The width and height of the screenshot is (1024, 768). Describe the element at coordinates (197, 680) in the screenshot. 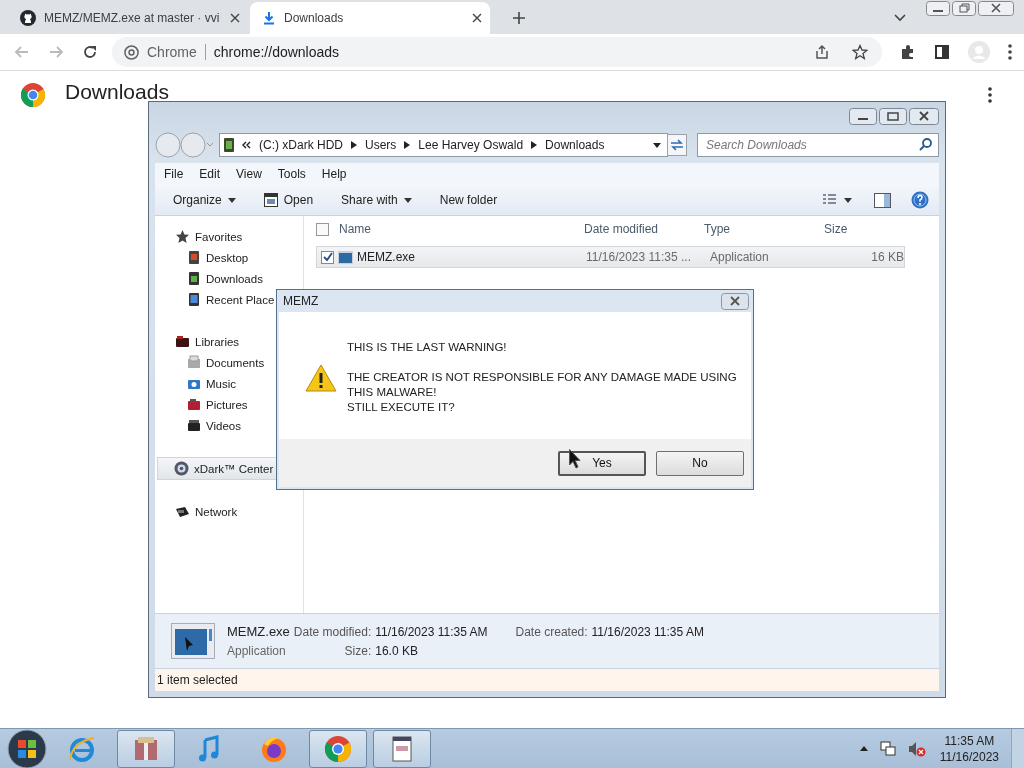

I see `status-text: 1 item selected` at that location.